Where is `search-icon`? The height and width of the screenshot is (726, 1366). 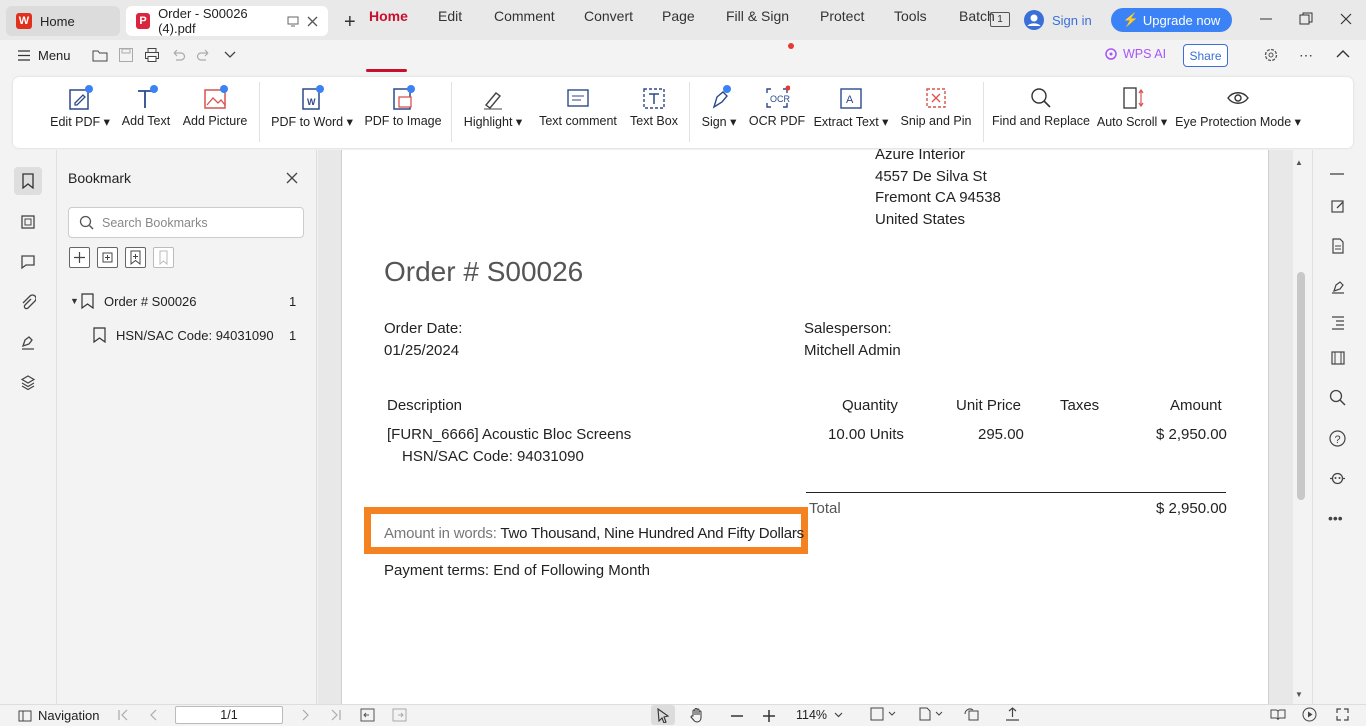 search-icon is located at coordinates (86, 222).